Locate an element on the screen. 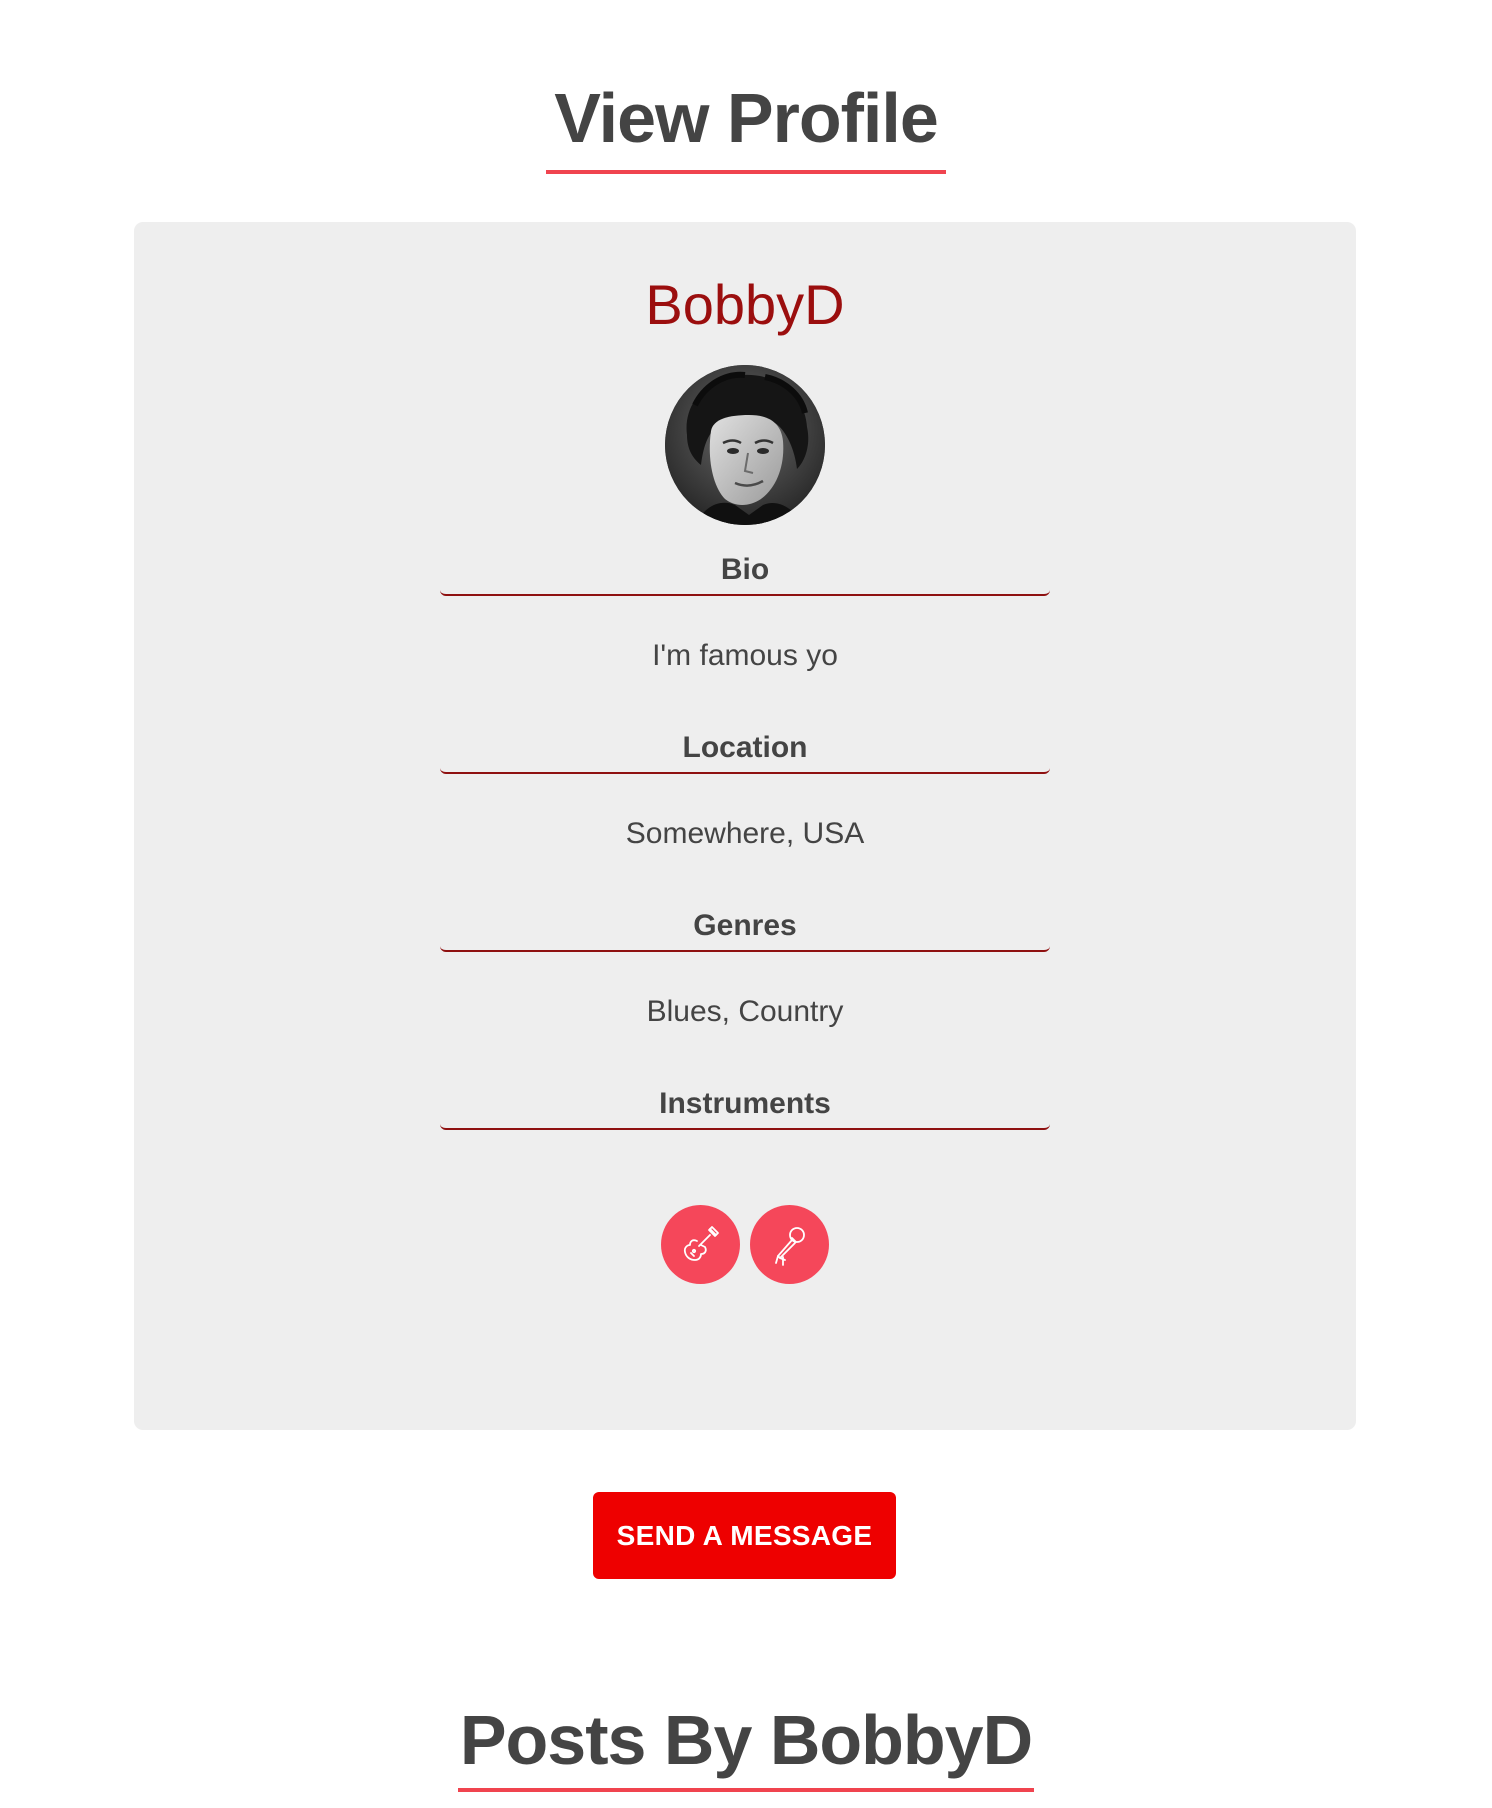 Image resolution: width=1492 pixels, height=1808 pixels. instruments-section: Instruments is located at coordinates (745, 1108).